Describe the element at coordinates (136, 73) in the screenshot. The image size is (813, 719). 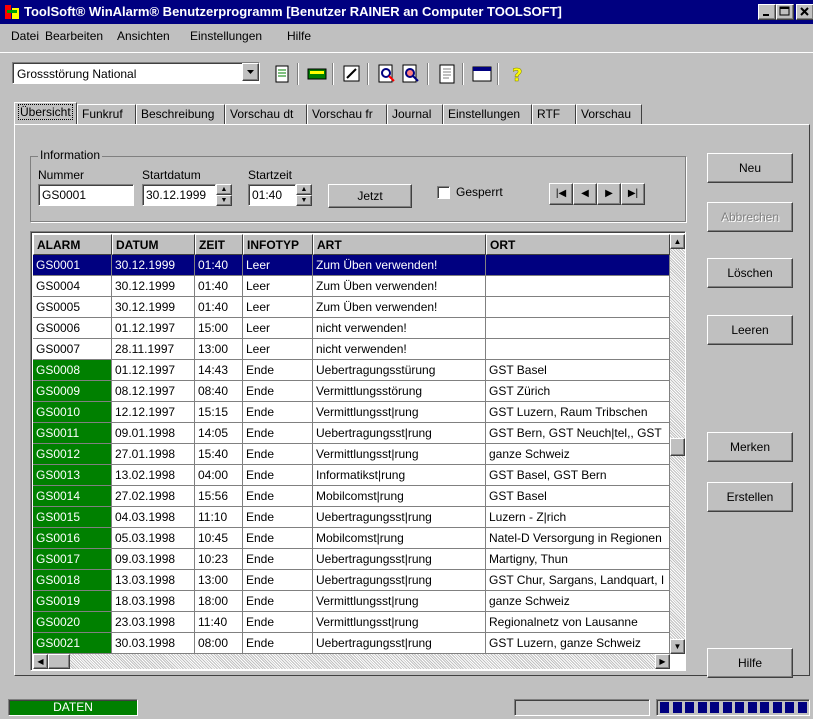
I see `dataset-select: Grossstörung National` at that location.